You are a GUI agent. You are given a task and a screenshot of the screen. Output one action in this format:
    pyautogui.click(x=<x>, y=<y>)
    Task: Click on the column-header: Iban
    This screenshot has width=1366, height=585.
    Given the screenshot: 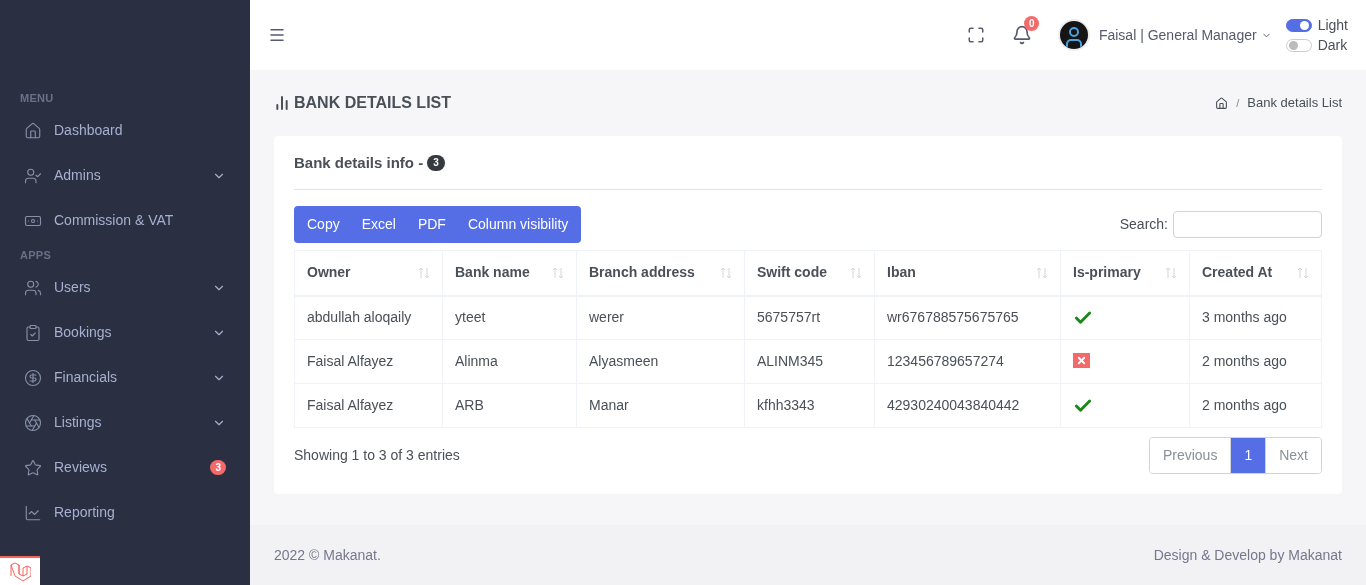 What is the action you would take?
    pyautogui.click(x=967, y=273)
    